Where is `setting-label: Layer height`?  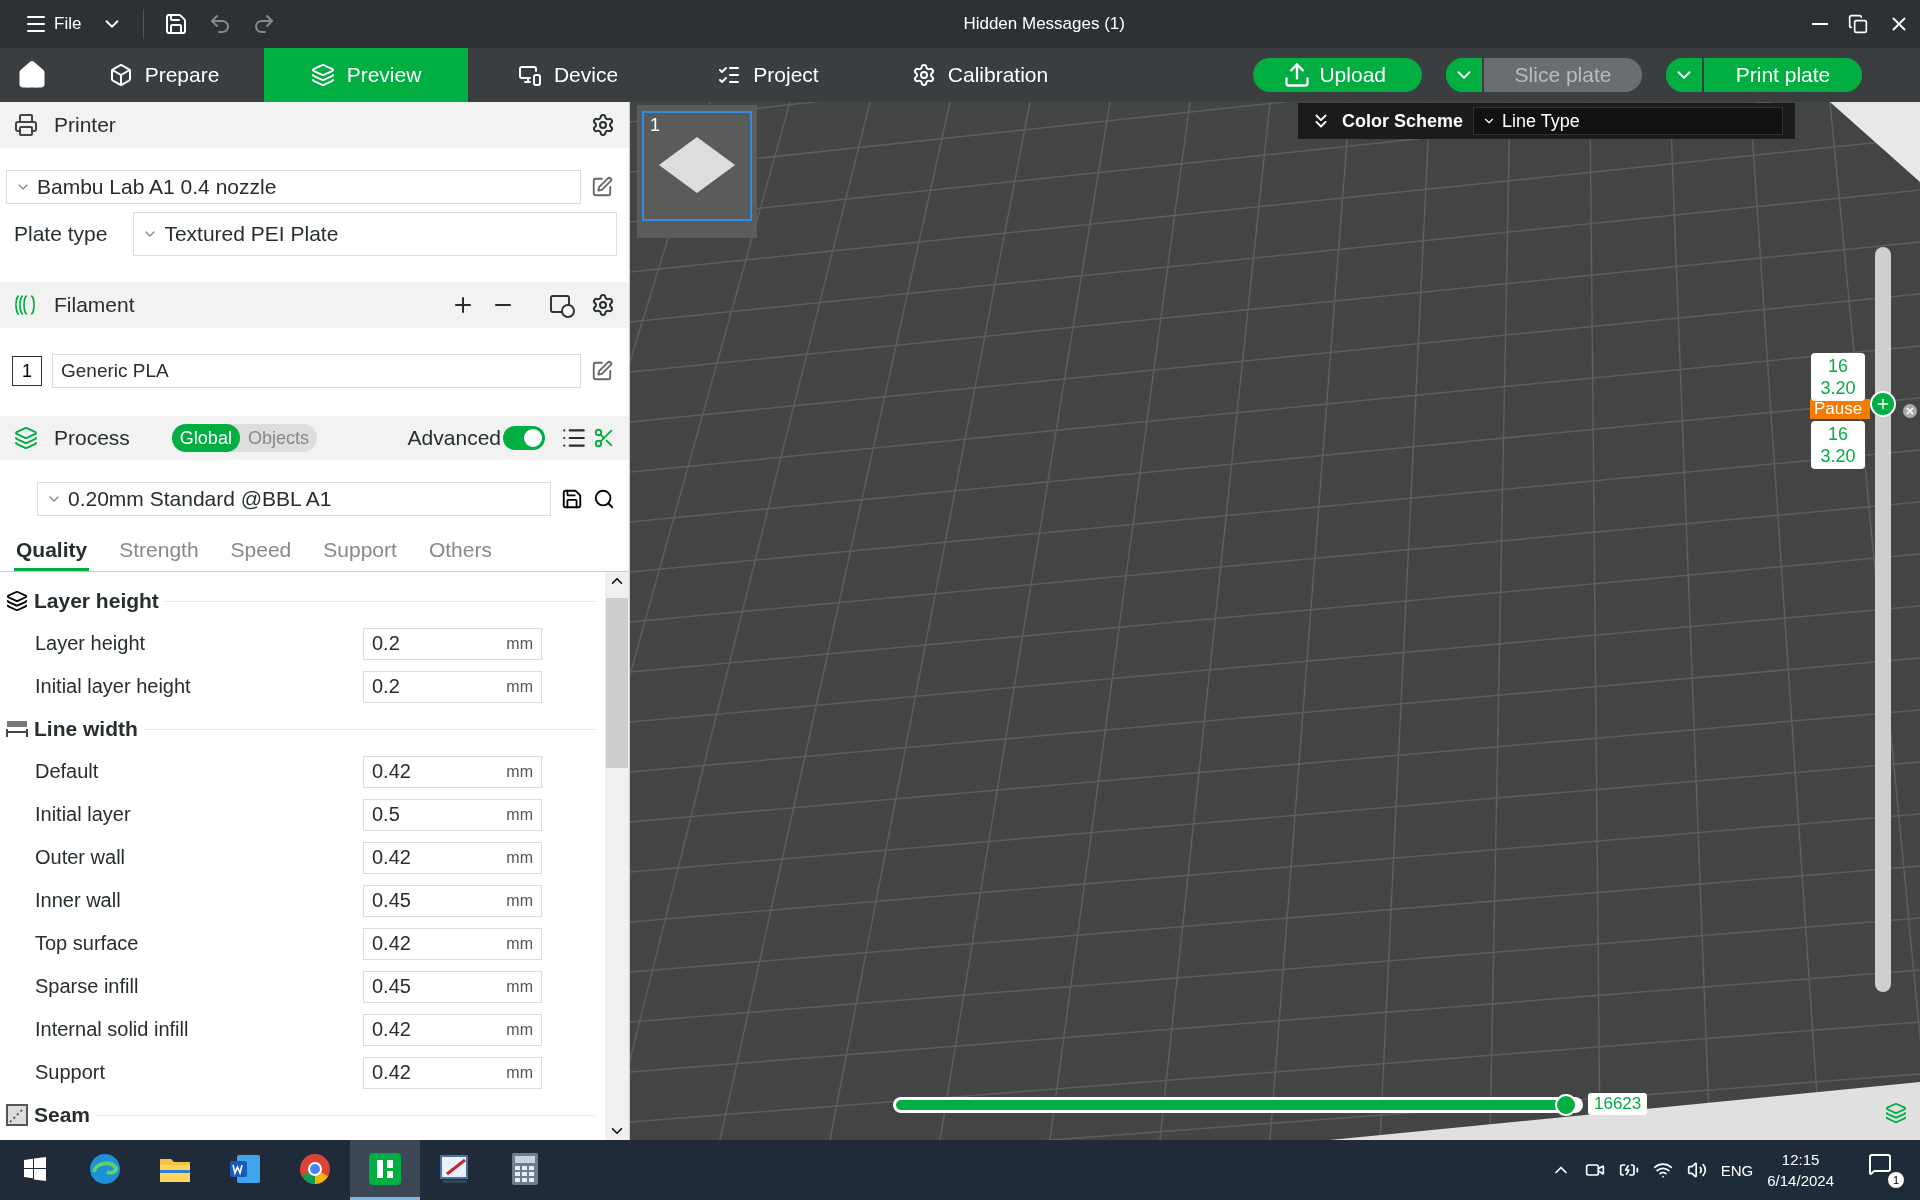
setting-label: Layer height is located at coordinates (90, 643).